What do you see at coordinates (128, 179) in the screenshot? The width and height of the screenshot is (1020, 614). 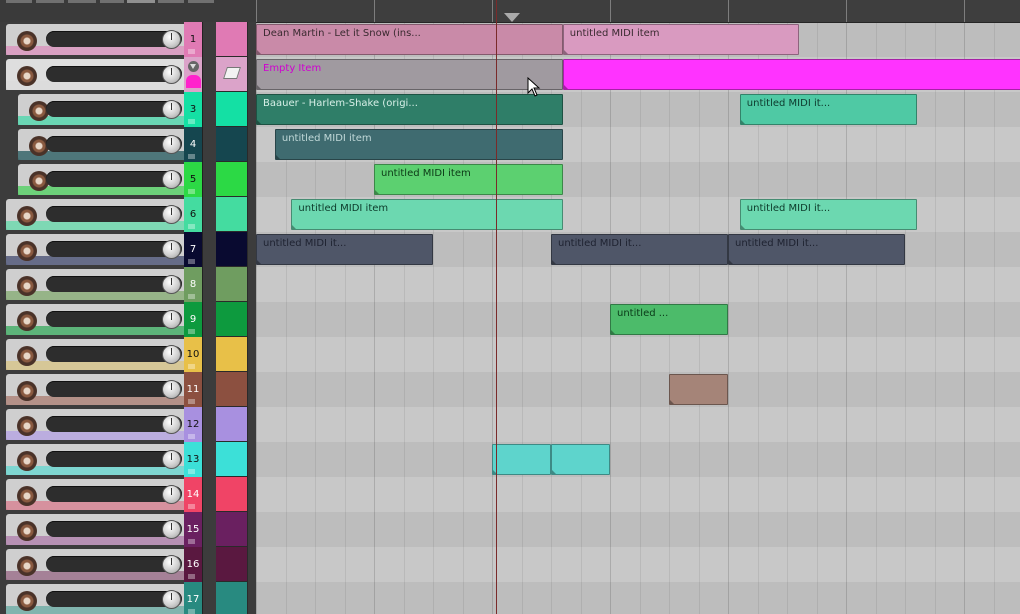 I see `track-row: 5` at bounding box center [128, 179].